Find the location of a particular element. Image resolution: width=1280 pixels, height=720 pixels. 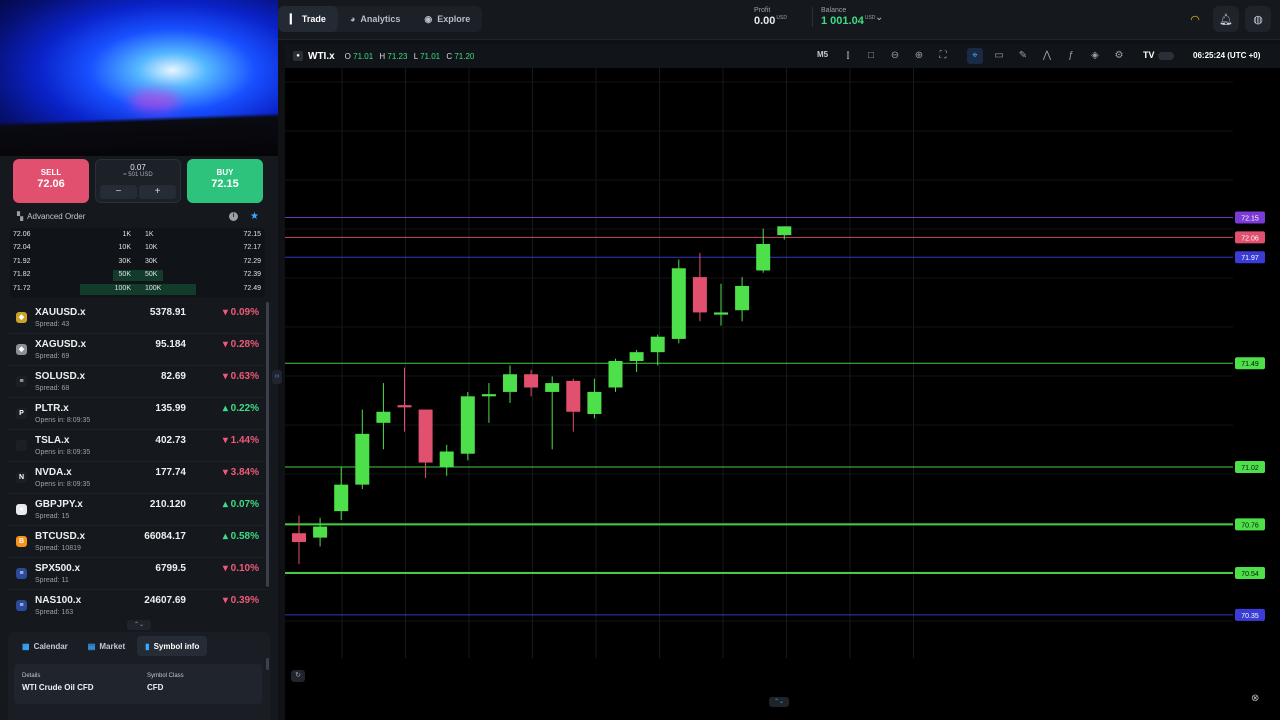

symbol-change-value: 0.10% is located at coordinates (244, 568).